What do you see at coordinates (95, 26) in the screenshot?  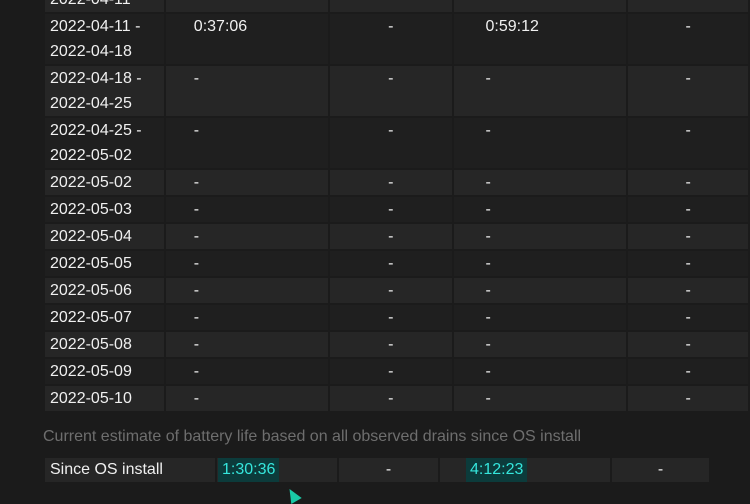 I see `period-text: 2022-04-11 -` at bounding box center [95, 26].